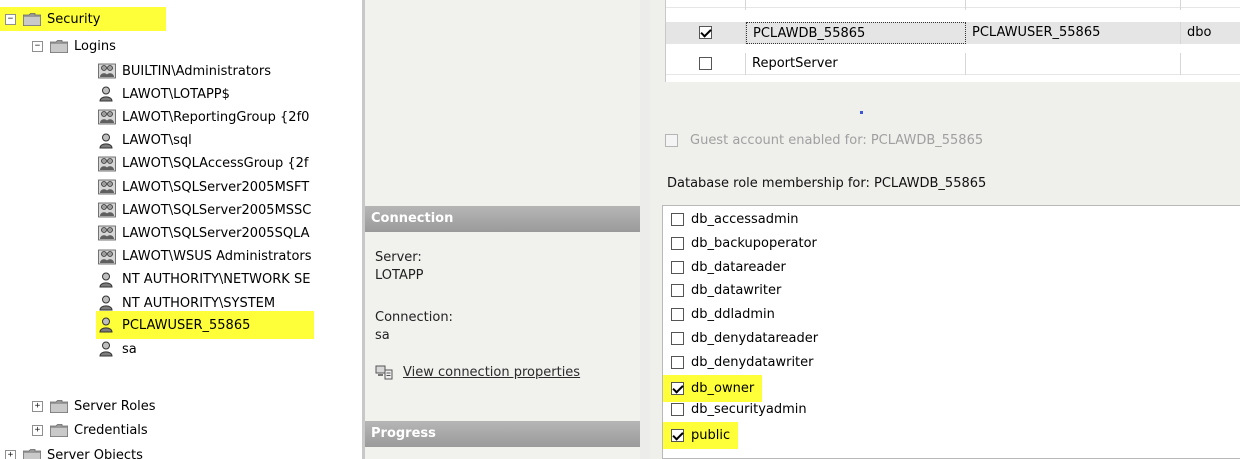 This screenshot has height=459, width=1240. Describe the element at coordinates (115, 406) in the screenshot. I see `tree-label-server-roles: Server Roles` at that location.